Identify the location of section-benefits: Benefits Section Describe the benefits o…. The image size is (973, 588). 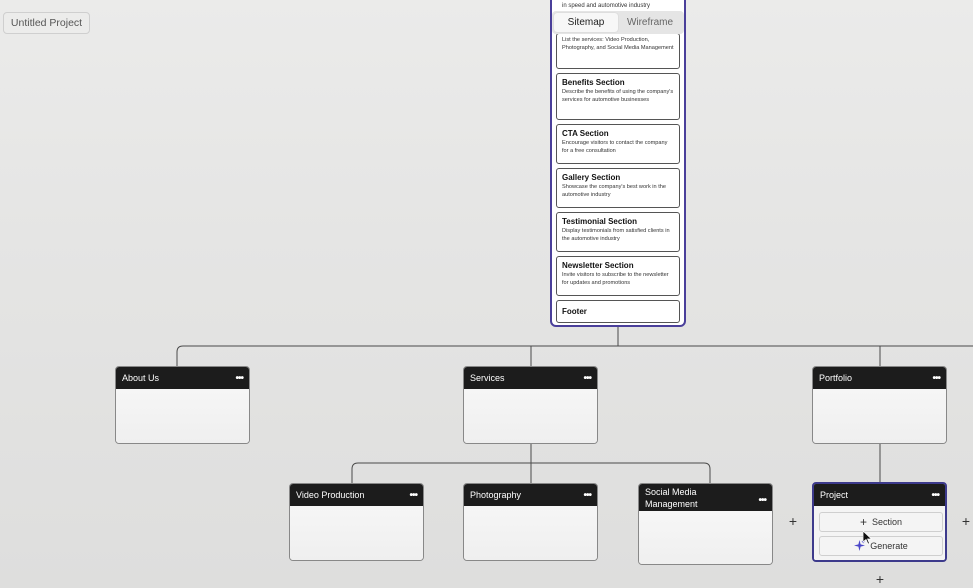
(618, 96).